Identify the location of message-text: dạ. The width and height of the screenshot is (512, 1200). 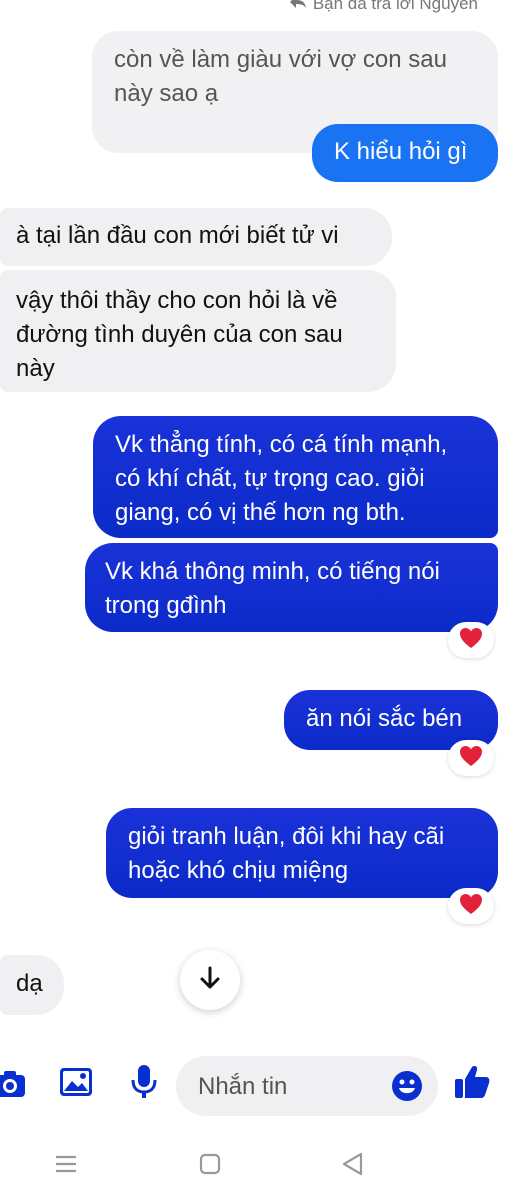
(29, 983).